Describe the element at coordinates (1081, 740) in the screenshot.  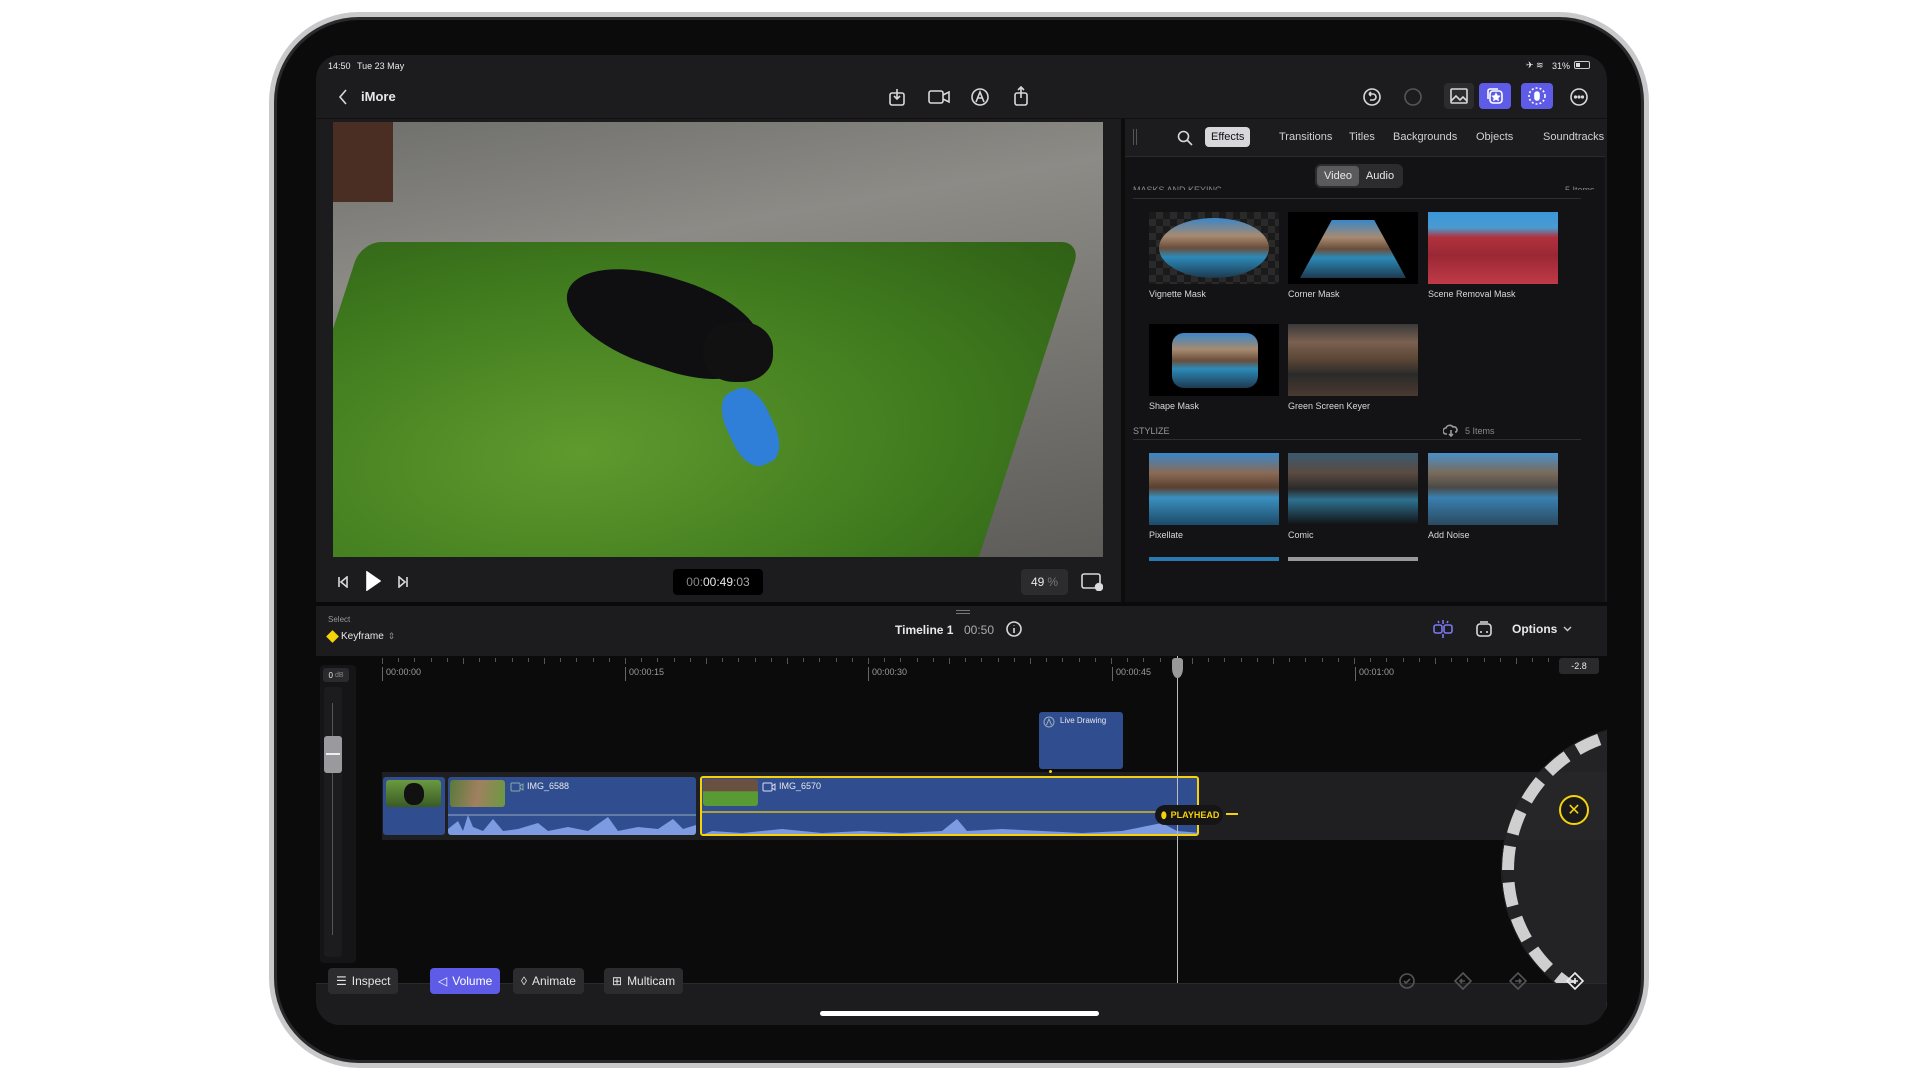
I see `overlay-clip-live-drawing: Live Drawing` at that location.